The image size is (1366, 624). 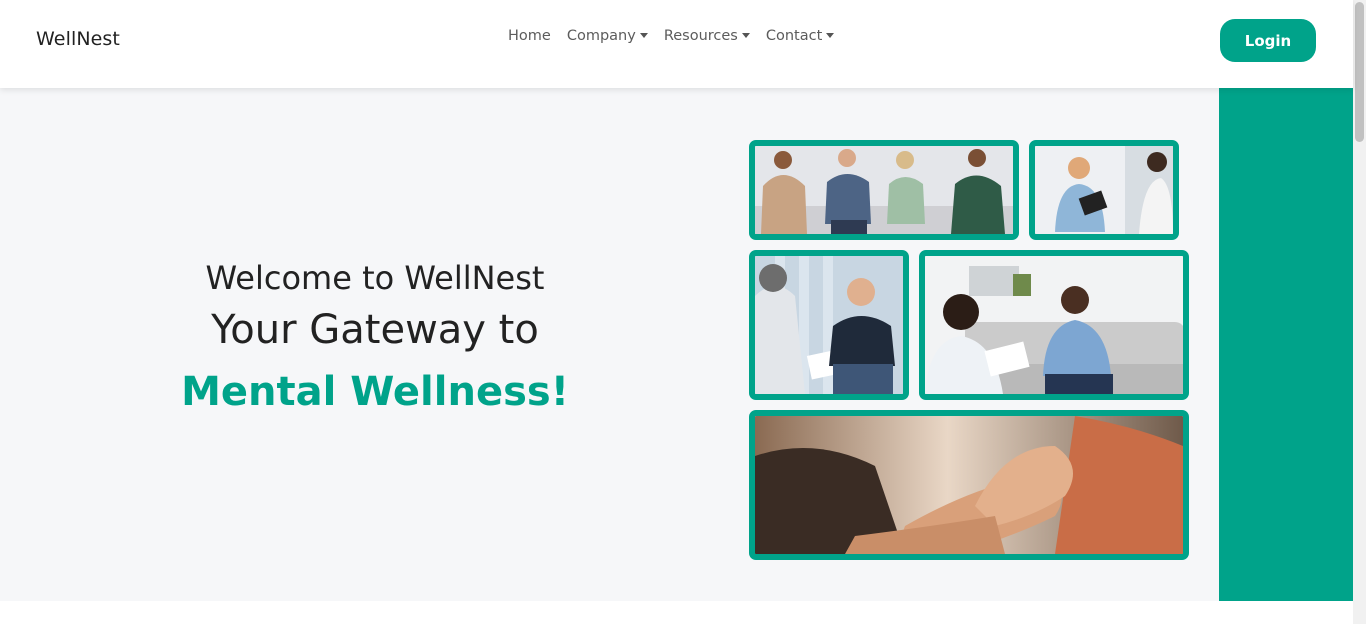 I want to click on page-scrollbar, so click(x=1359, y=312).